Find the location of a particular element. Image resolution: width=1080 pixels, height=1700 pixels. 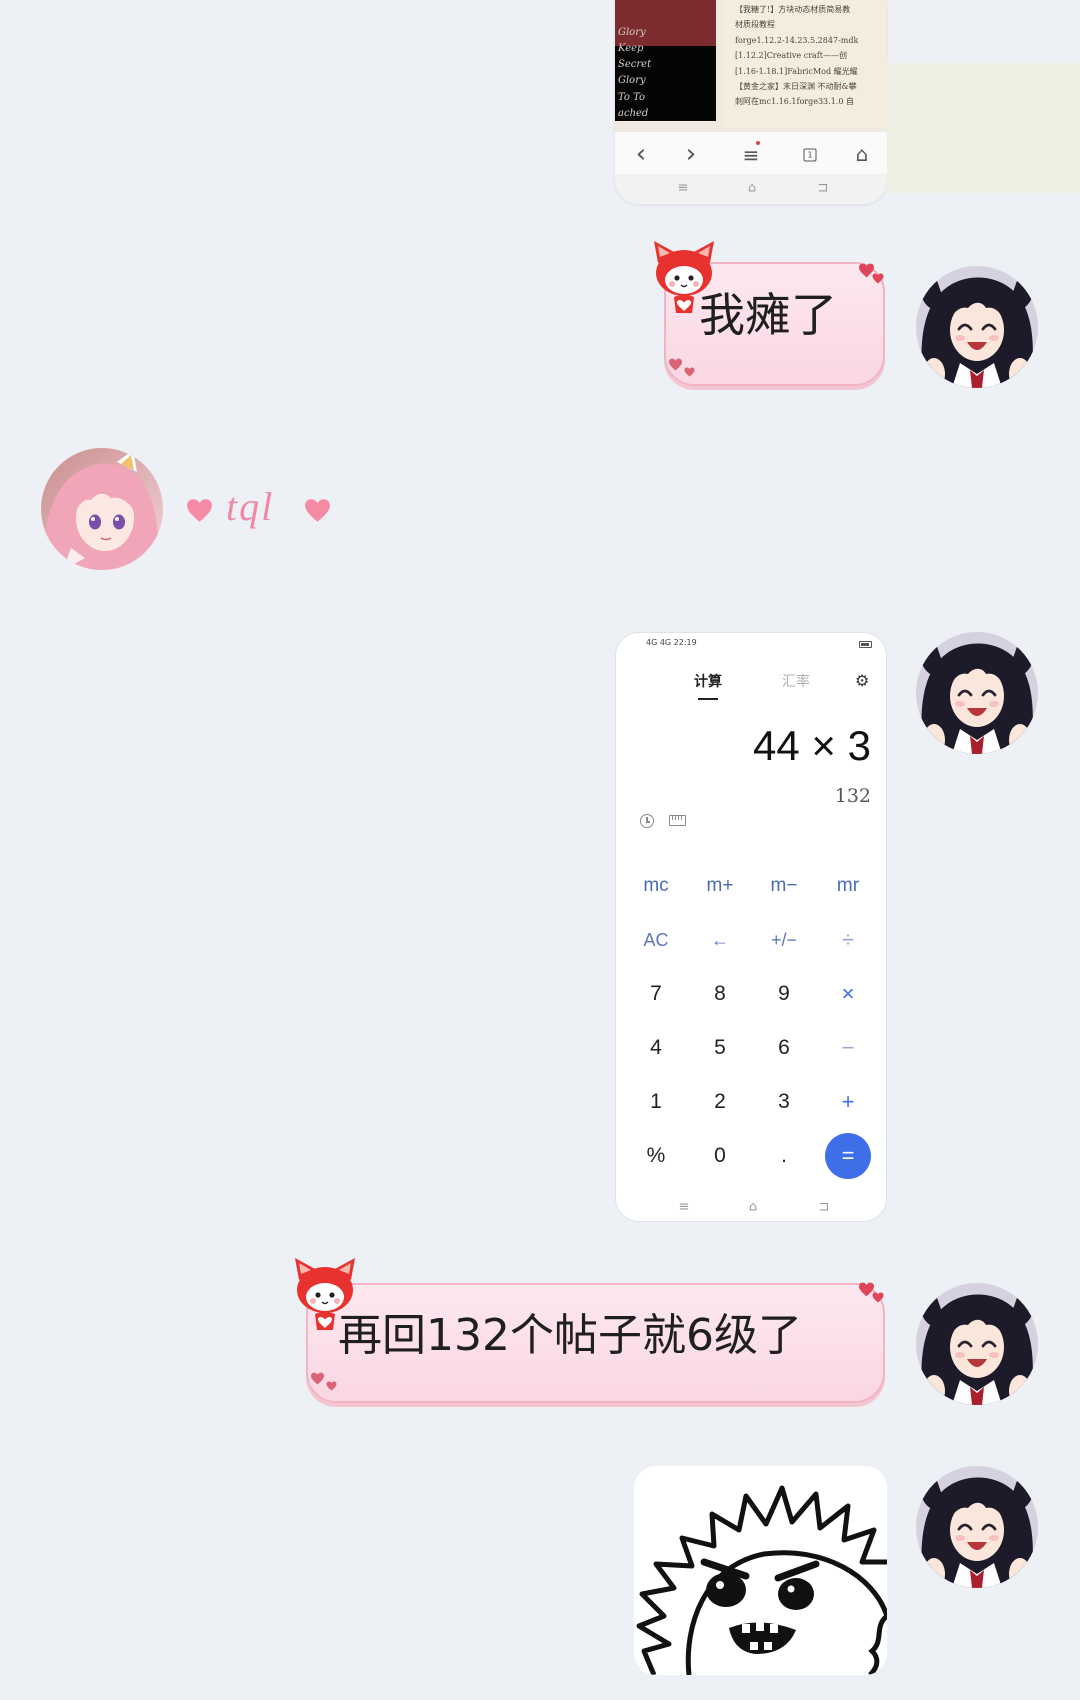

post-list-item: [1.16-1.18.1]FabricMod 耀光耀 is located at coordinates (796, 71).